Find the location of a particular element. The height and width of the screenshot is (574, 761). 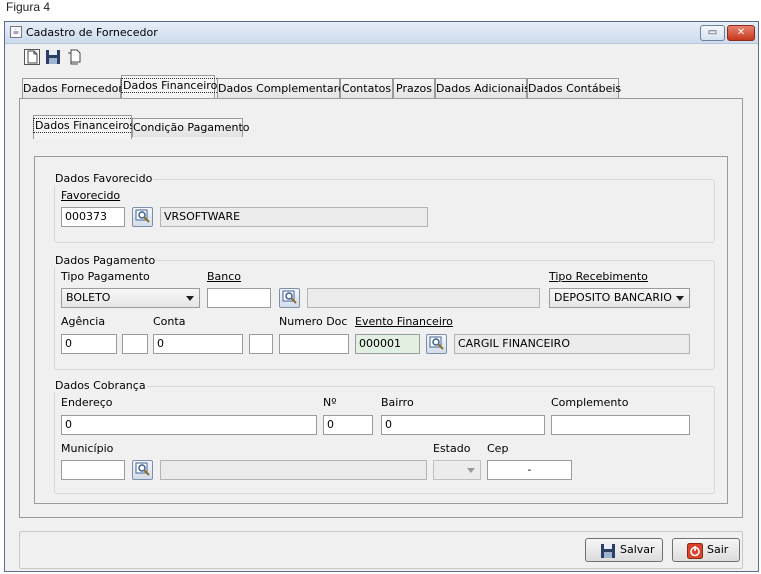

numero-input: 0 is located at coordinates (348, 425).